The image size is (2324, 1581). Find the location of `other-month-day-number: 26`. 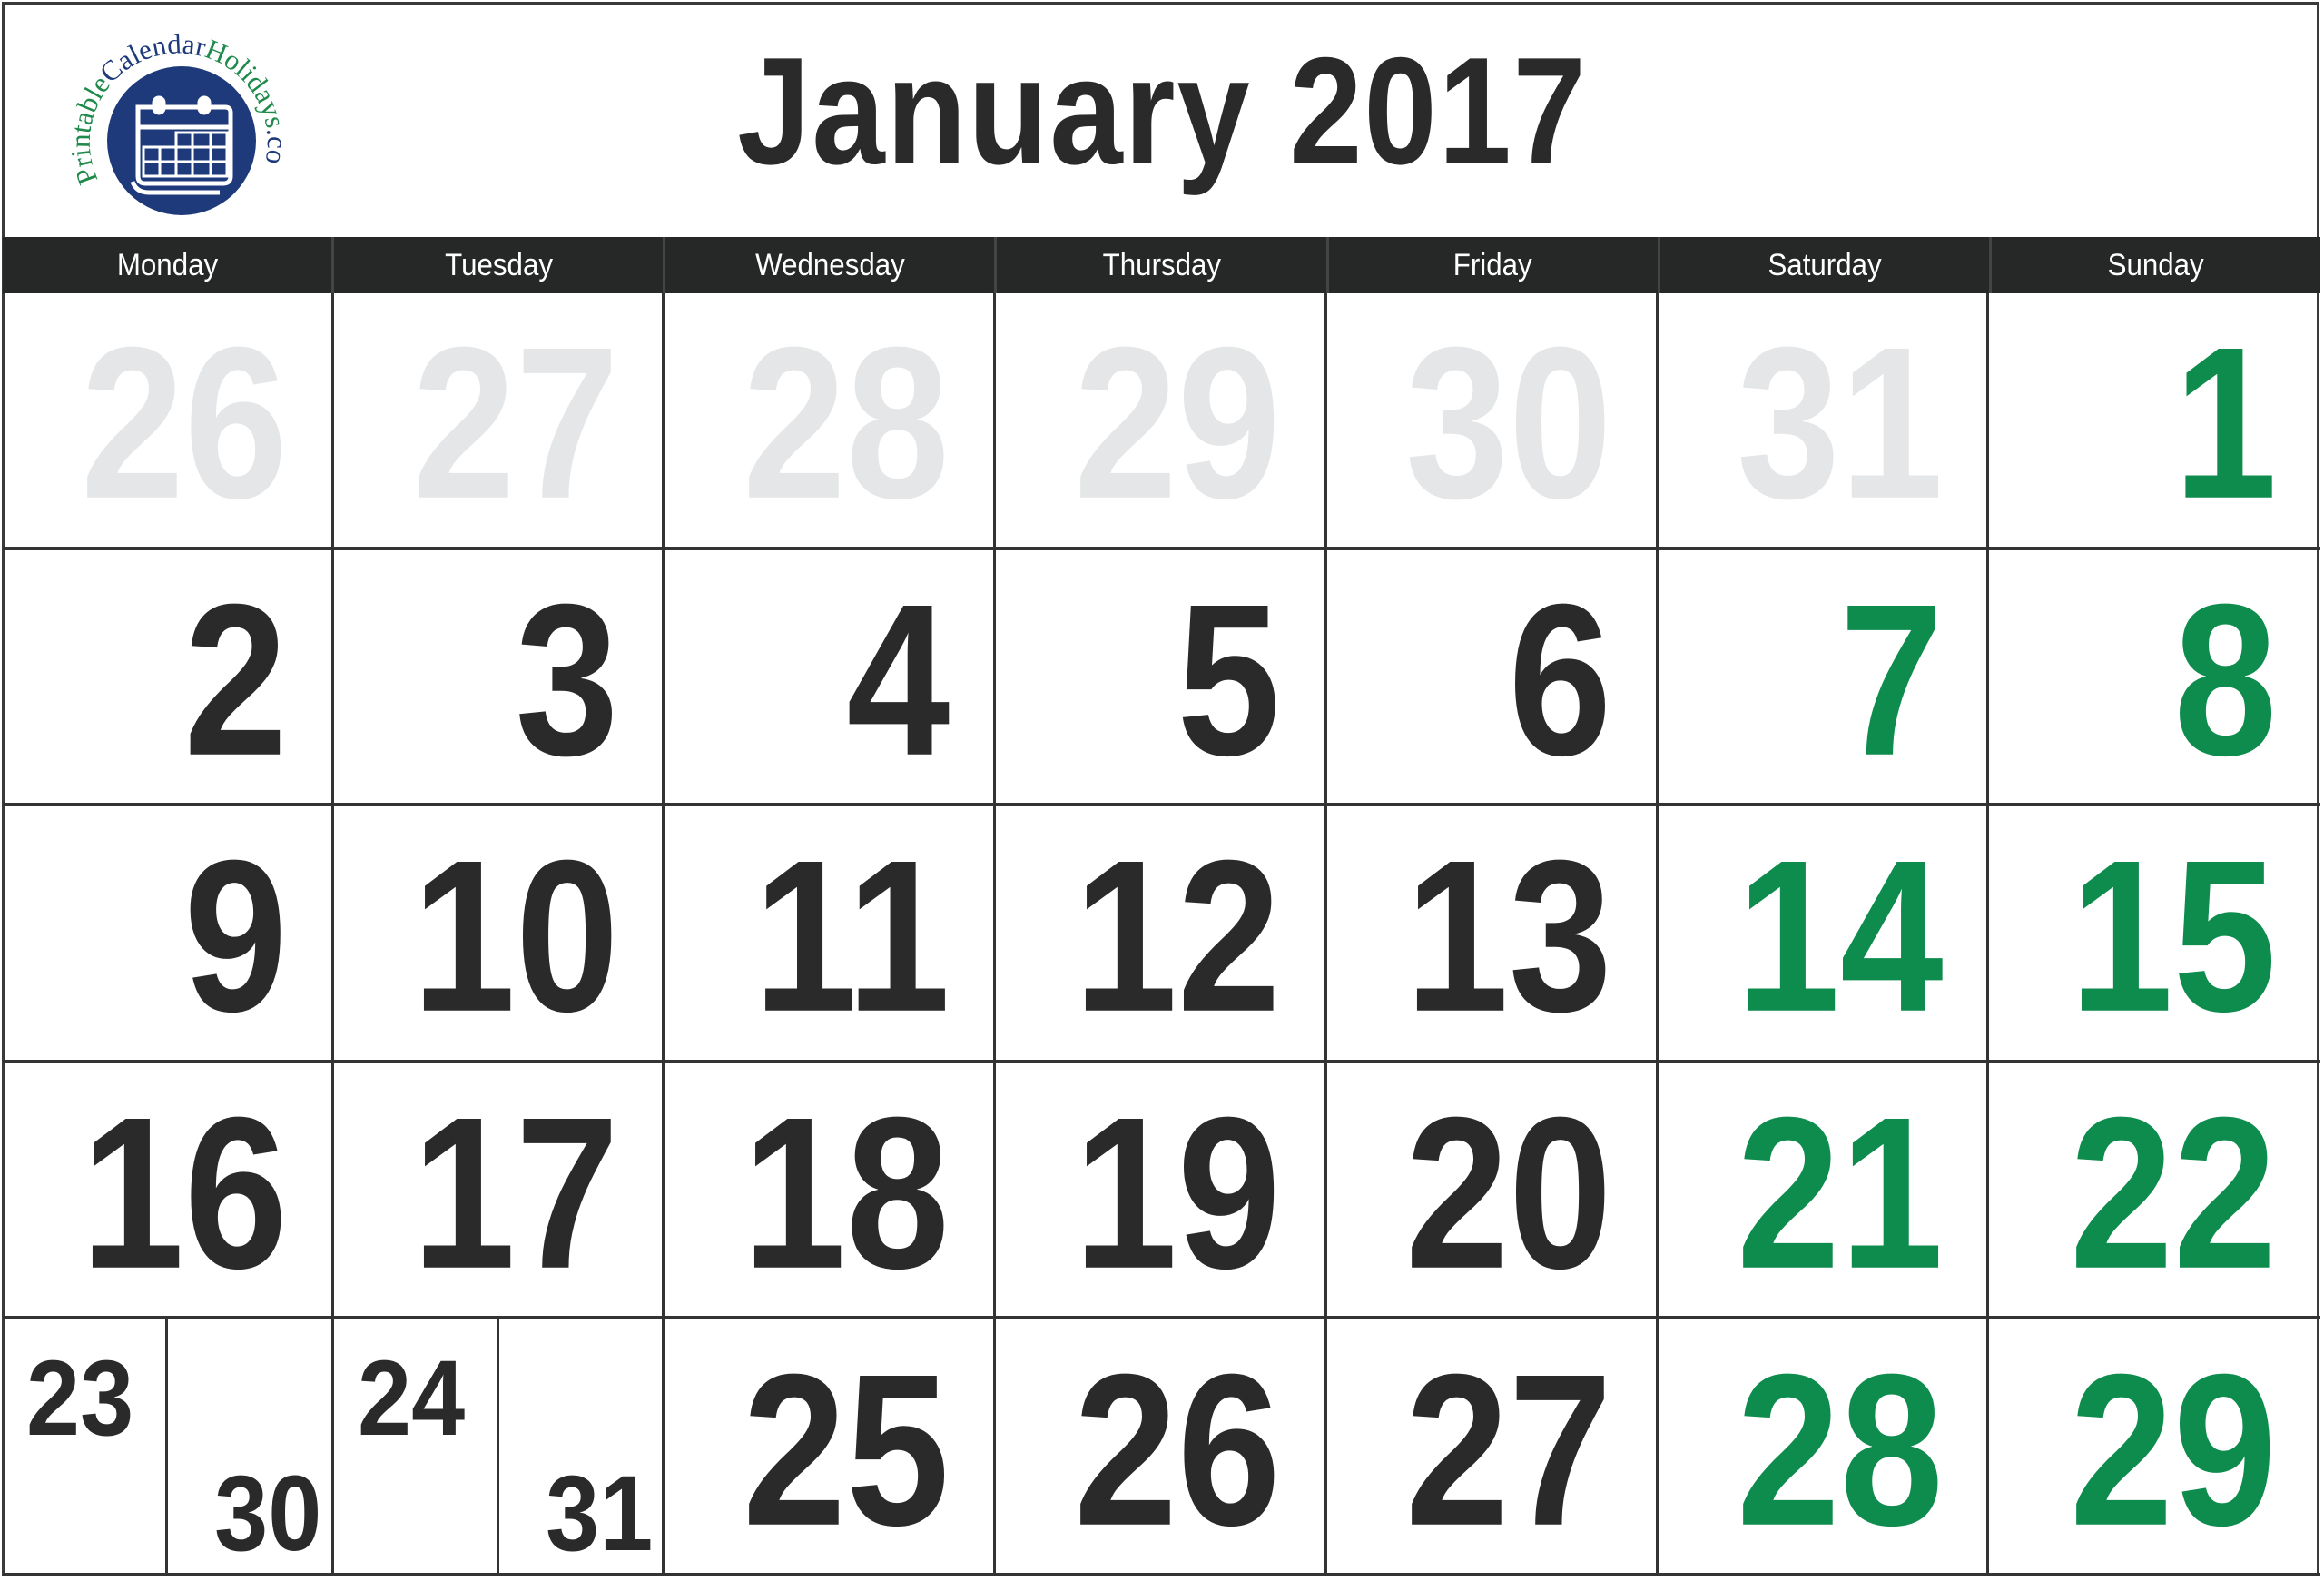

other-month-day-number: 26 is located at coordinates (184, 424).